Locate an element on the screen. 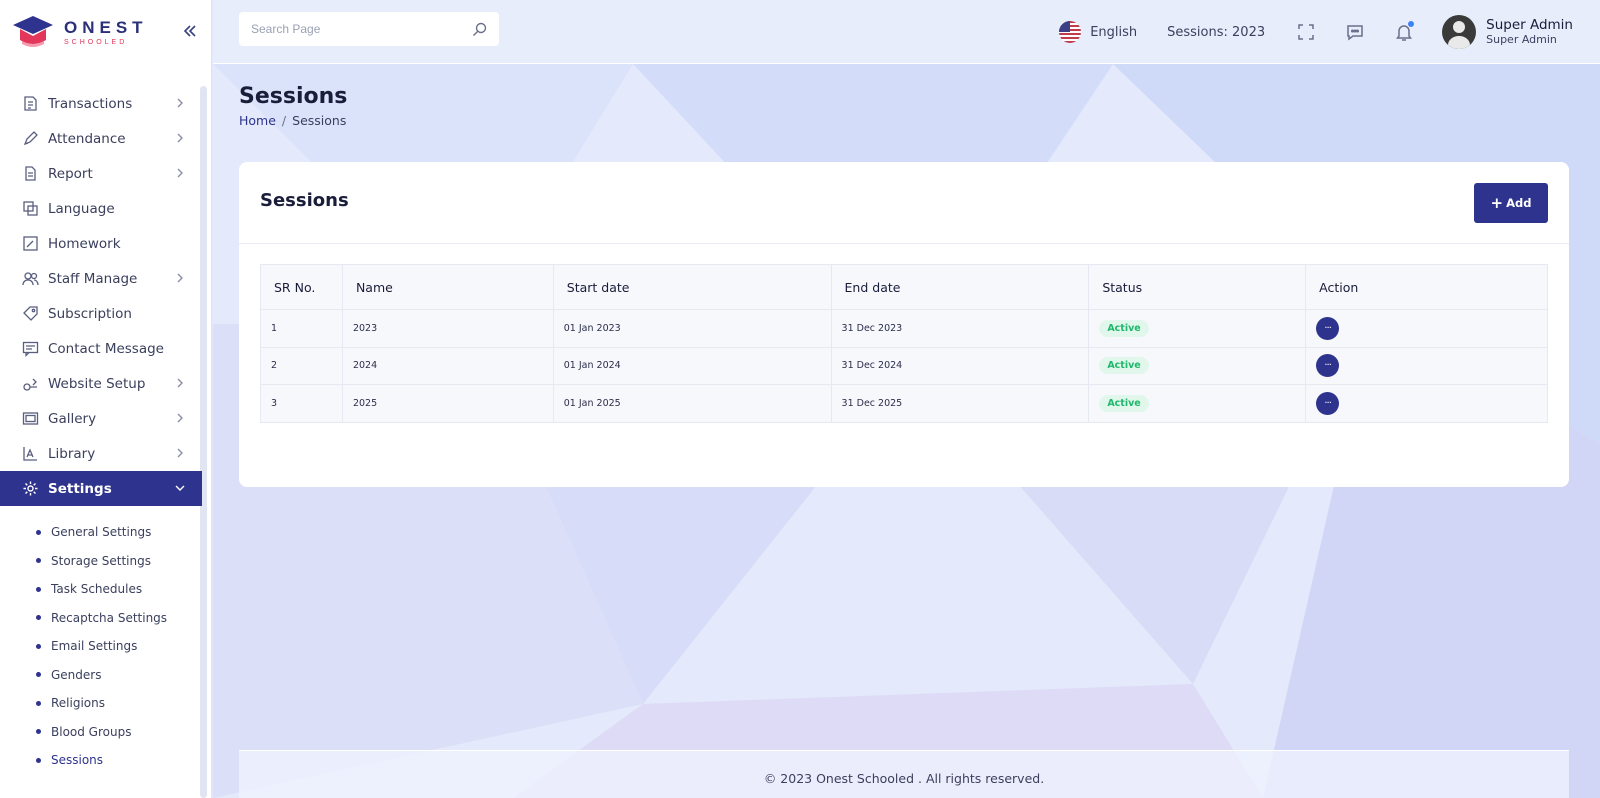 The image size is (1600, 798). submenu-label: Task Schedules is located at coordinates (97, 589).